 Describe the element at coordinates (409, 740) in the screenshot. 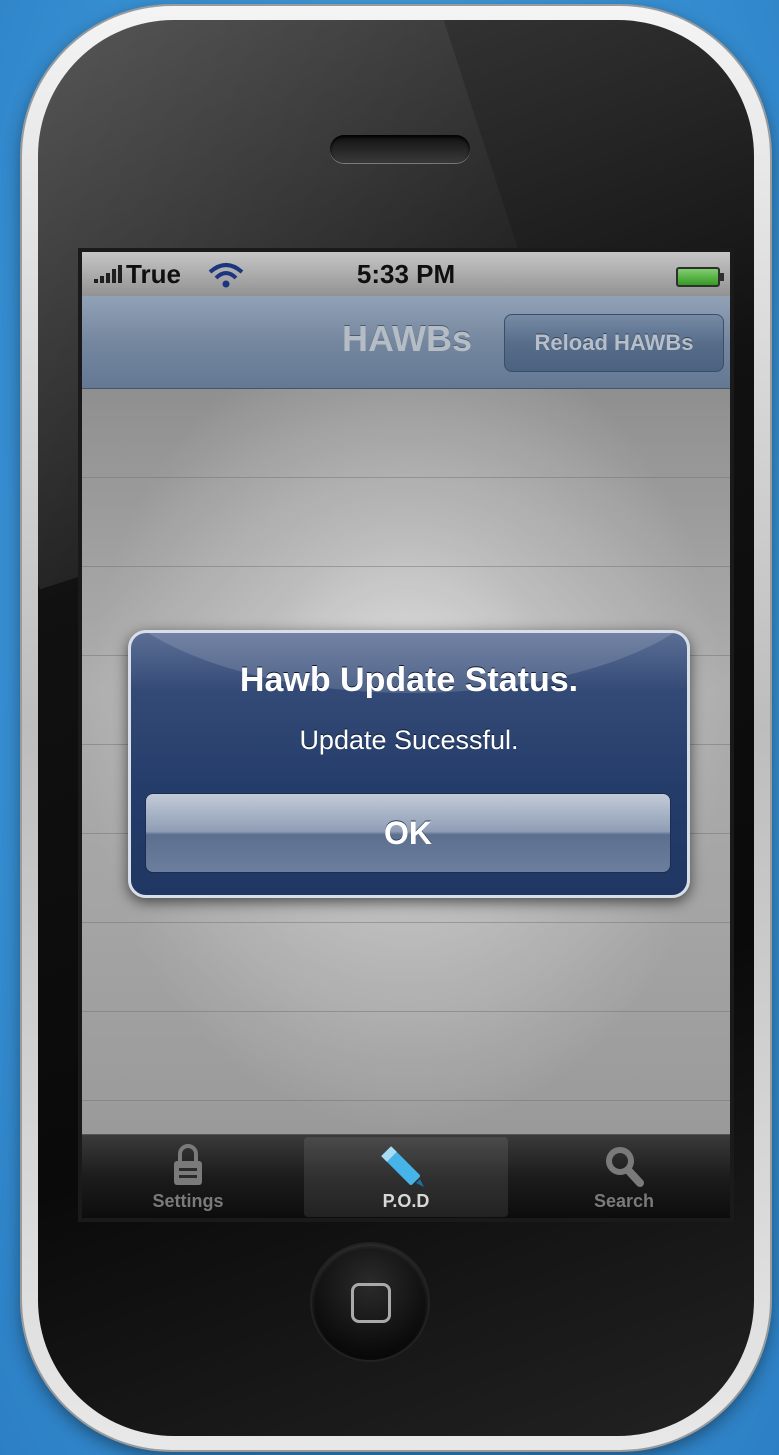

I see `alert-message: Update Sucessful.` at that location.